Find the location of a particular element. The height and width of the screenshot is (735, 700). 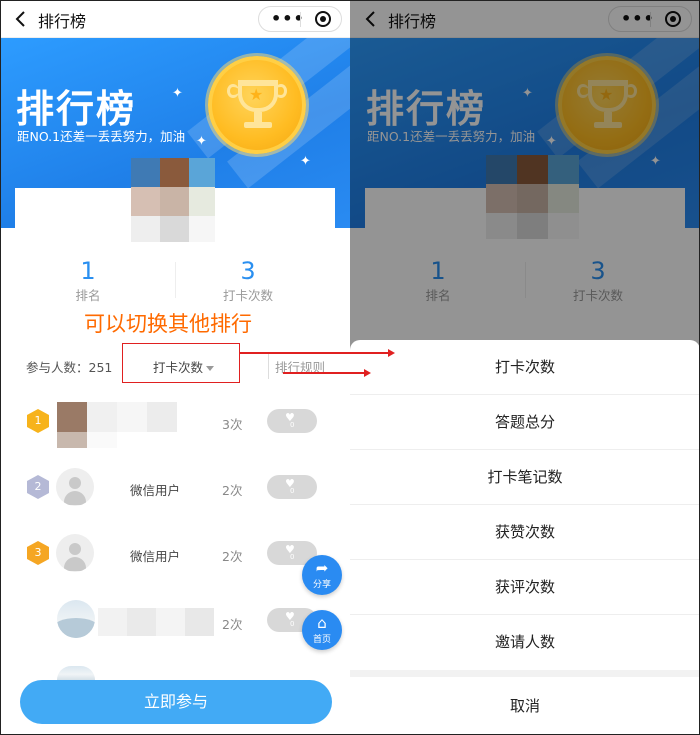

rank-badge-icon: 2 is located at coordinates (38, 487).